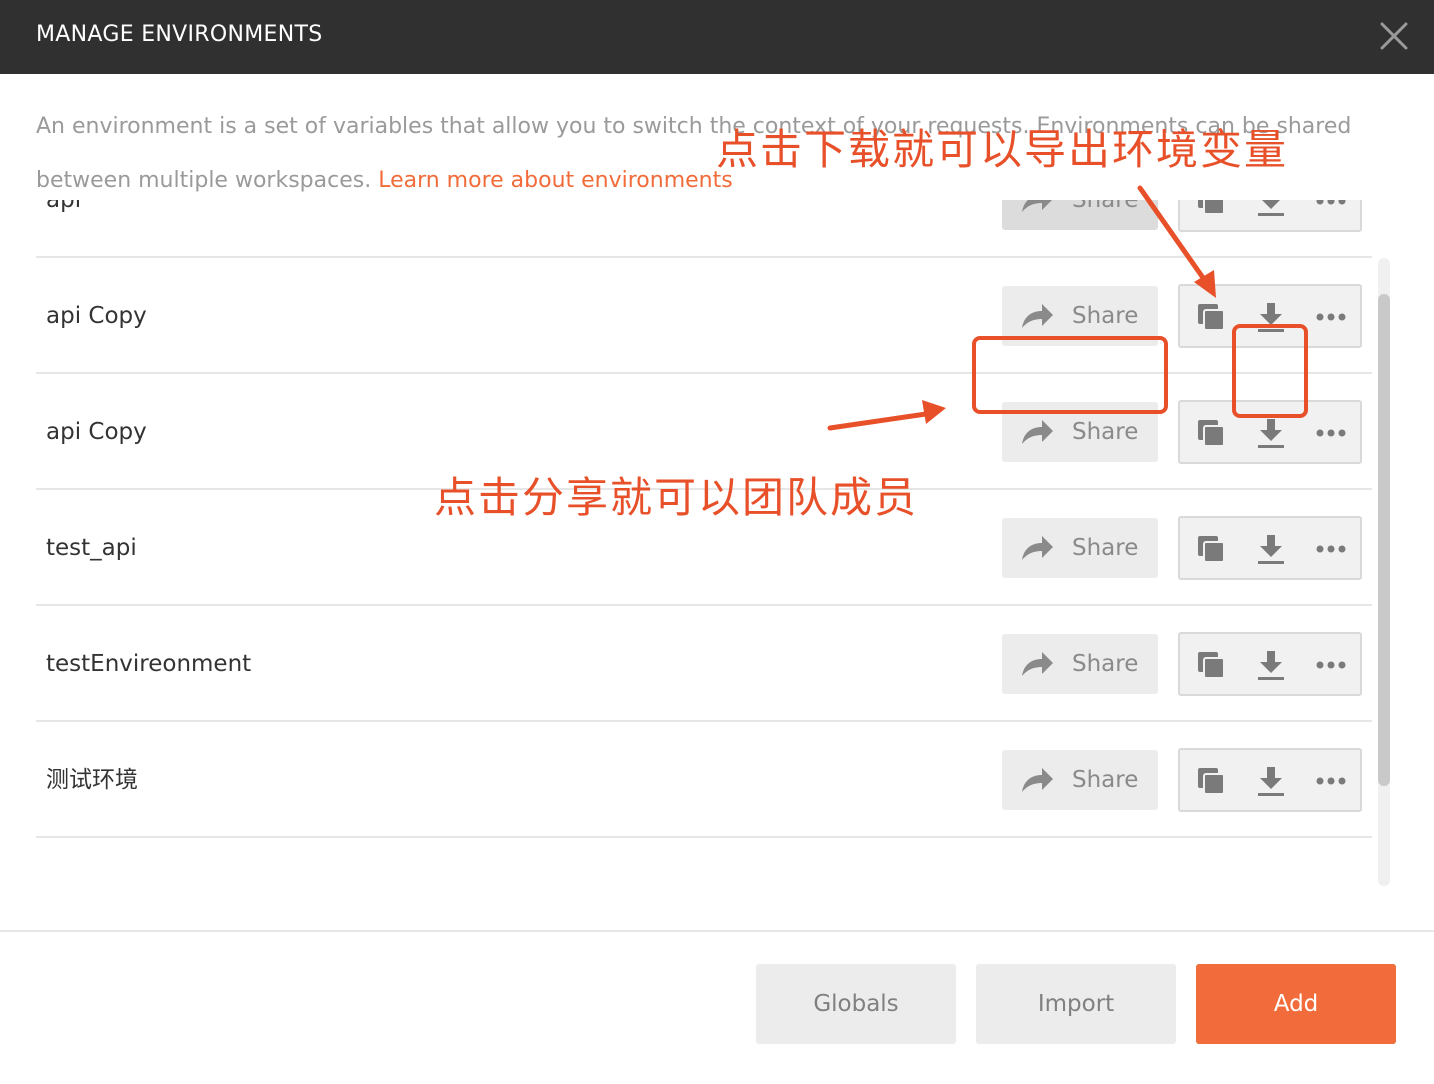 The image size is (1434, 1084). What do you see at coordinates (148, 664) in the screenshot?
I see `environment-name: testEnvireonment` at bounding box center [148, 664].